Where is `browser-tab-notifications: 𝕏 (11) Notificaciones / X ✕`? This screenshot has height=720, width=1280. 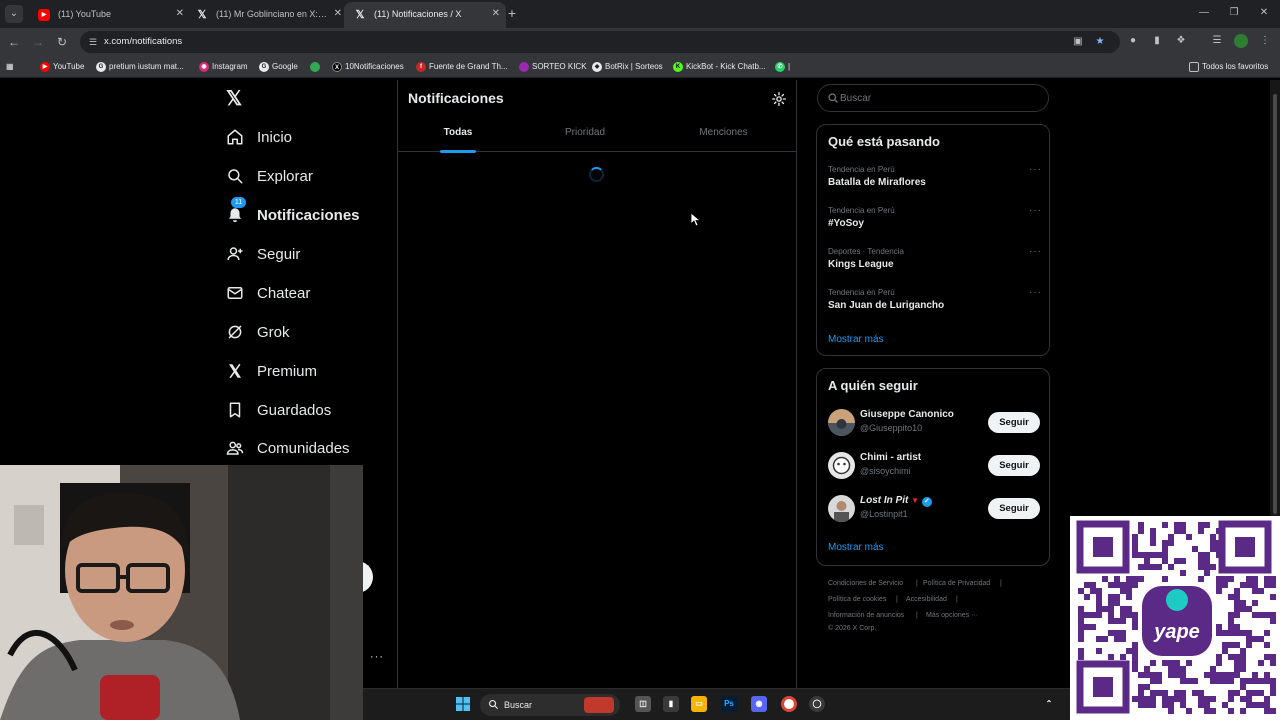
browser-tab-notifications: 𝕏 (11) Notificaciones / X ✕ is located at coordinates (425, 15).